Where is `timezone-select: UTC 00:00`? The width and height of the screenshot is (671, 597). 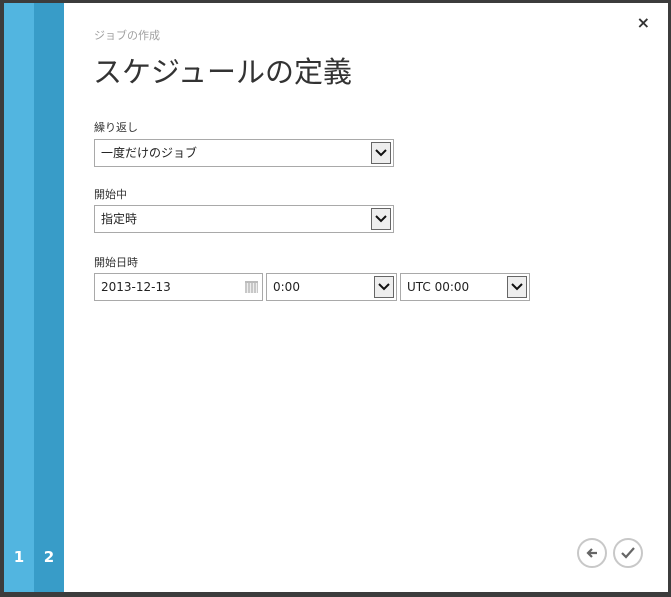 timezone-select: UTC 00:00 is located at coordinates (465, 287).